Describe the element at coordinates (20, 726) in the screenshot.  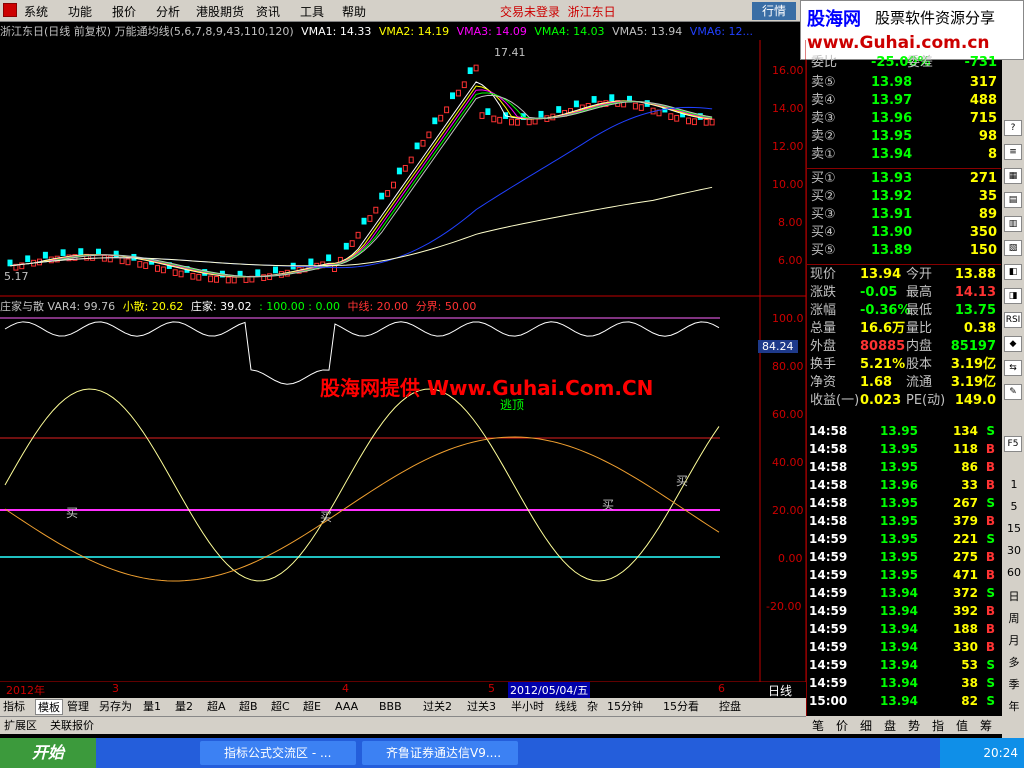
I see `tab-extension: 扩展区` at that location.